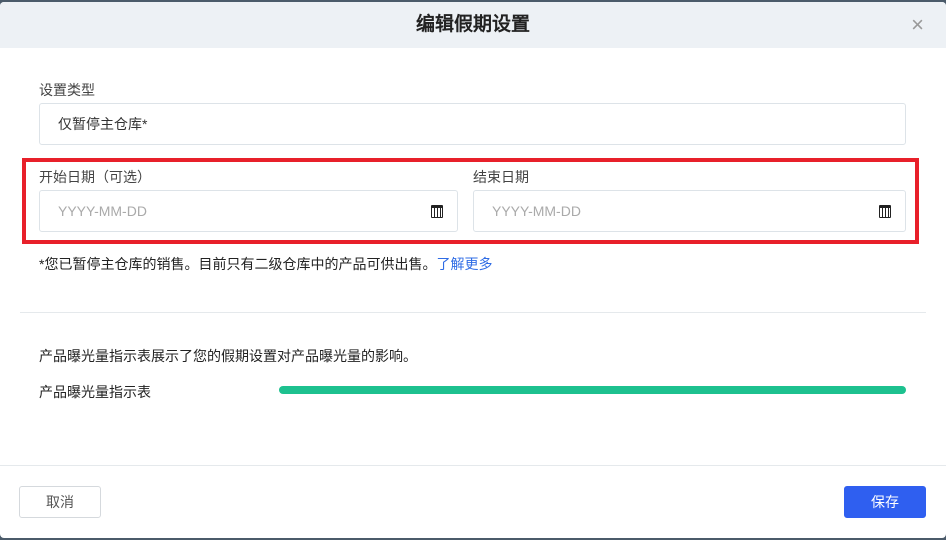  What do you see at coordinates (228, 356) in the screenshot?
I see `exposure-description: 产品曝光量指示表展示了您的假期设置对产品曝光量的影响。` at bounding box center [228, 356].